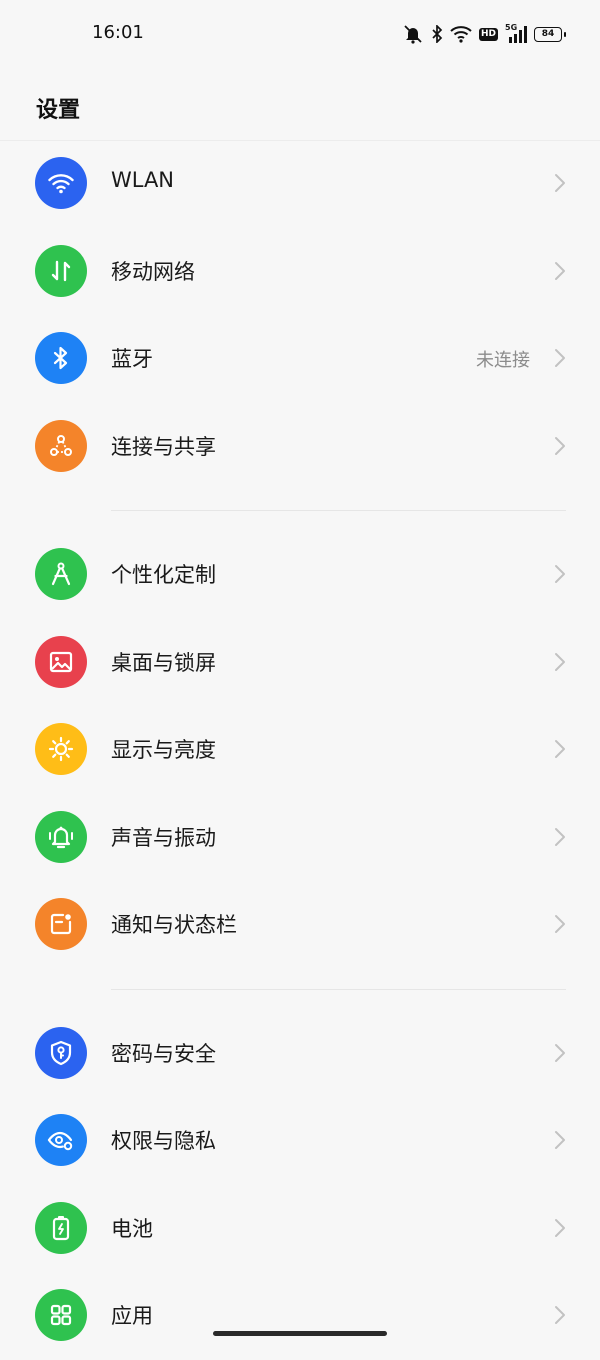 This screenshot has height=1360, width=600. What do you see at coordinates (300, 575) in the screenshot?
I see `settings-item-personalization: 个性化定制` at bounding box center [300, 575].